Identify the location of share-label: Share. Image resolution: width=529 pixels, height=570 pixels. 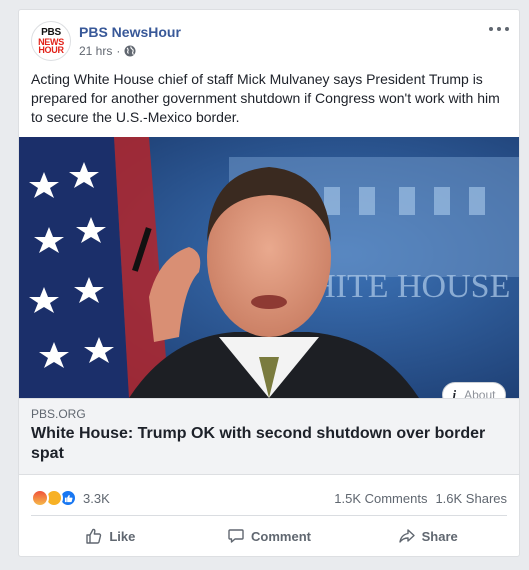
(439, 536).